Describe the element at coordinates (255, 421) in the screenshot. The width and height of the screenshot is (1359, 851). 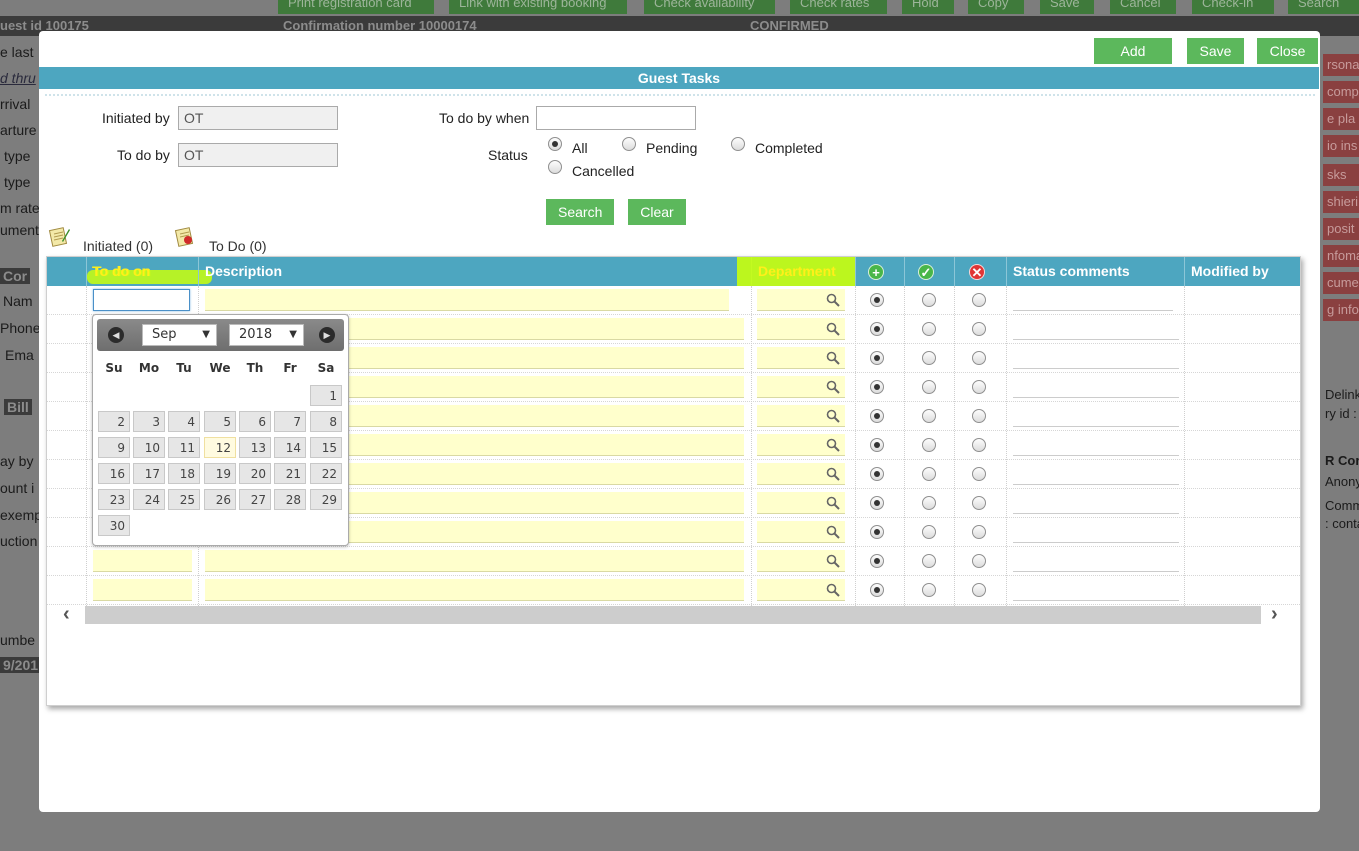
I see `calendar-day: 6` at that location.